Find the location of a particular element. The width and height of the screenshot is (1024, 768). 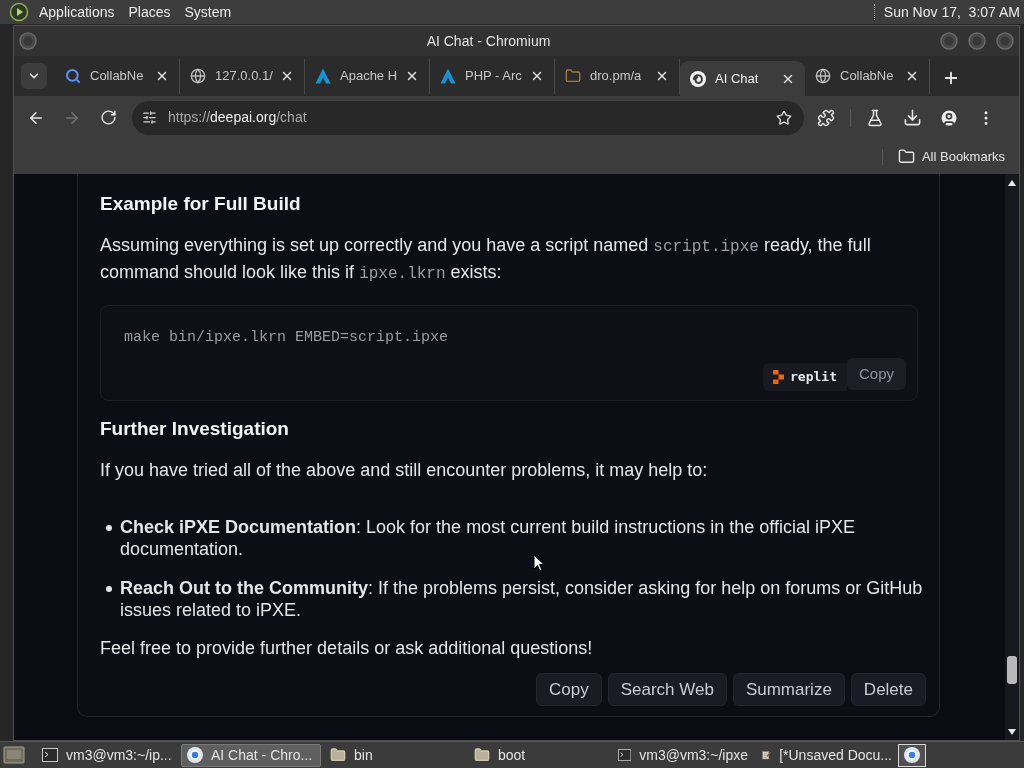

site-settings-icon is located at coordinates (149, 117).